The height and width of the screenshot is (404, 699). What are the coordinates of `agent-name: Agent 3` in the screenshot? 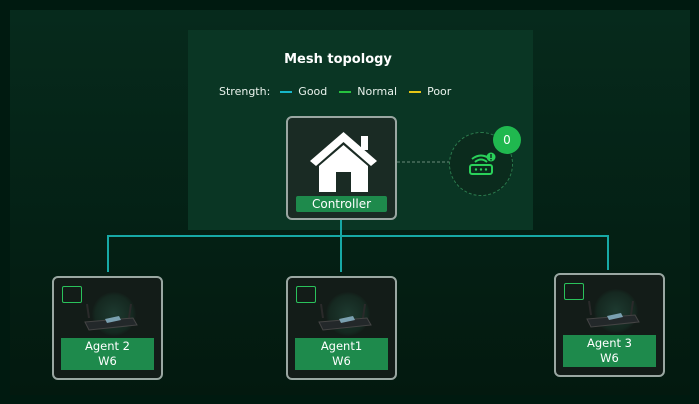 It's located at (609, 343).